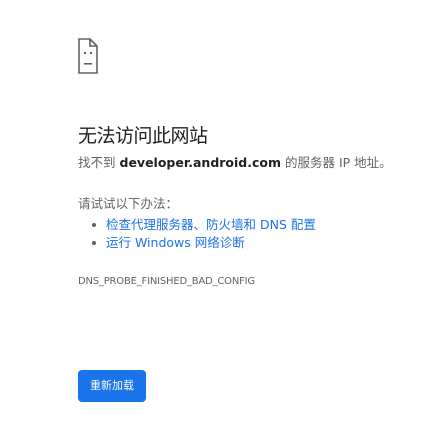 Image resolution: width=442 pixels, height=427 pixels. What do you see at coordinates (143, 136) in the screenshot?
I see `page-title: 无法访问此网站` at bounding box center [143, 136].